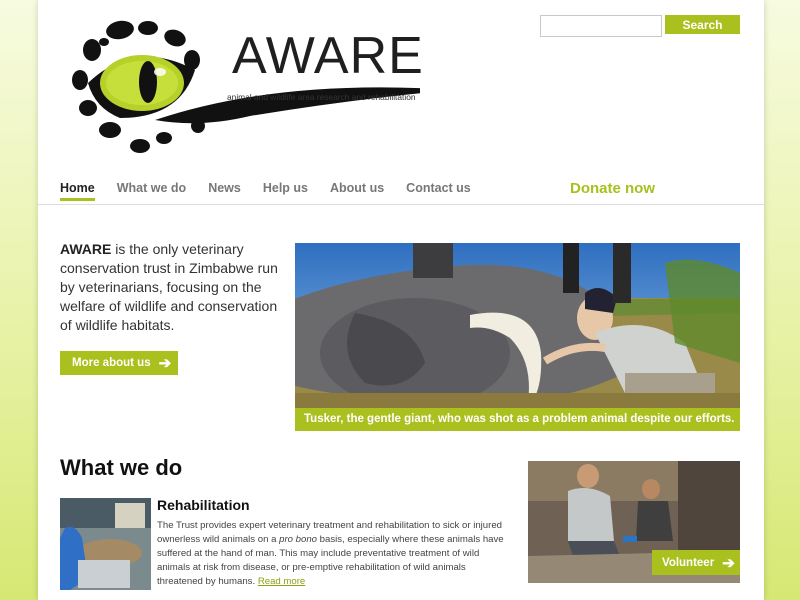 This screenshot has width=800, height=600. What do you see at coordinates (77, 191) in the screenshot?
I see `nav-item-home: Home` at bounding box center [77, 191].